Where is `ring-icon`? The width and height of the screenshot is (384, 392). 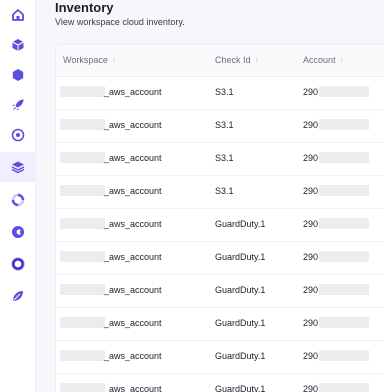
ring-icon is located at coordinates (18, 200).